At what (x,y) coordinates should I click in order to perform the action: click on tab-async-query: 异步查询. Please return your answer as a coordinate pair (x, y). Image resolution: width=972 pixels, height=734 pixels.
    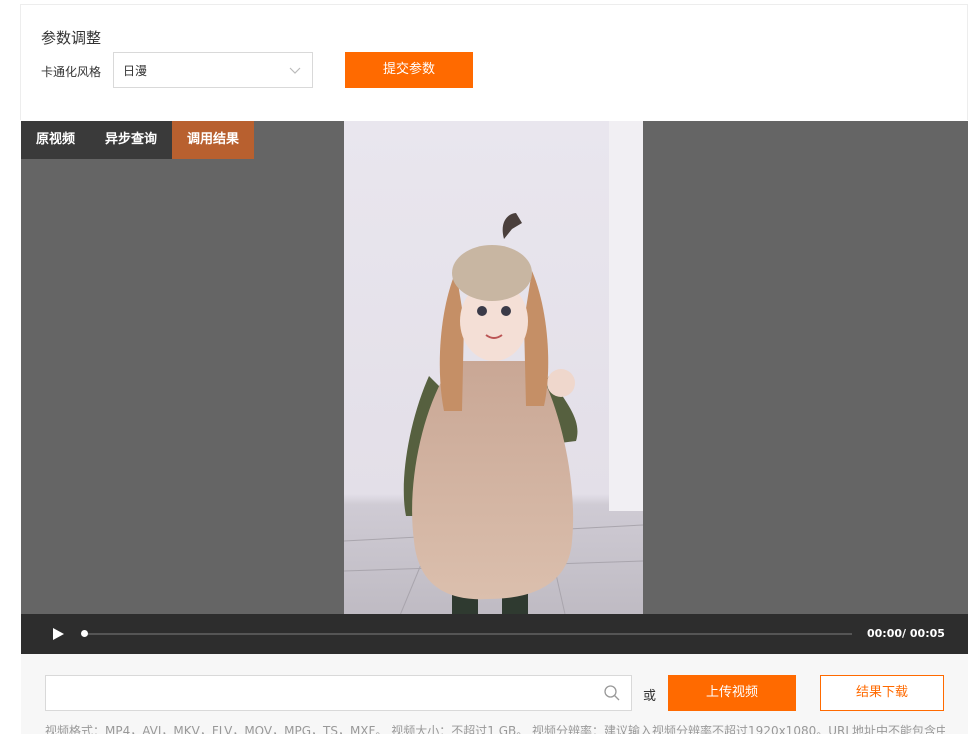
    Looking at the image, I should click on (131, 140).